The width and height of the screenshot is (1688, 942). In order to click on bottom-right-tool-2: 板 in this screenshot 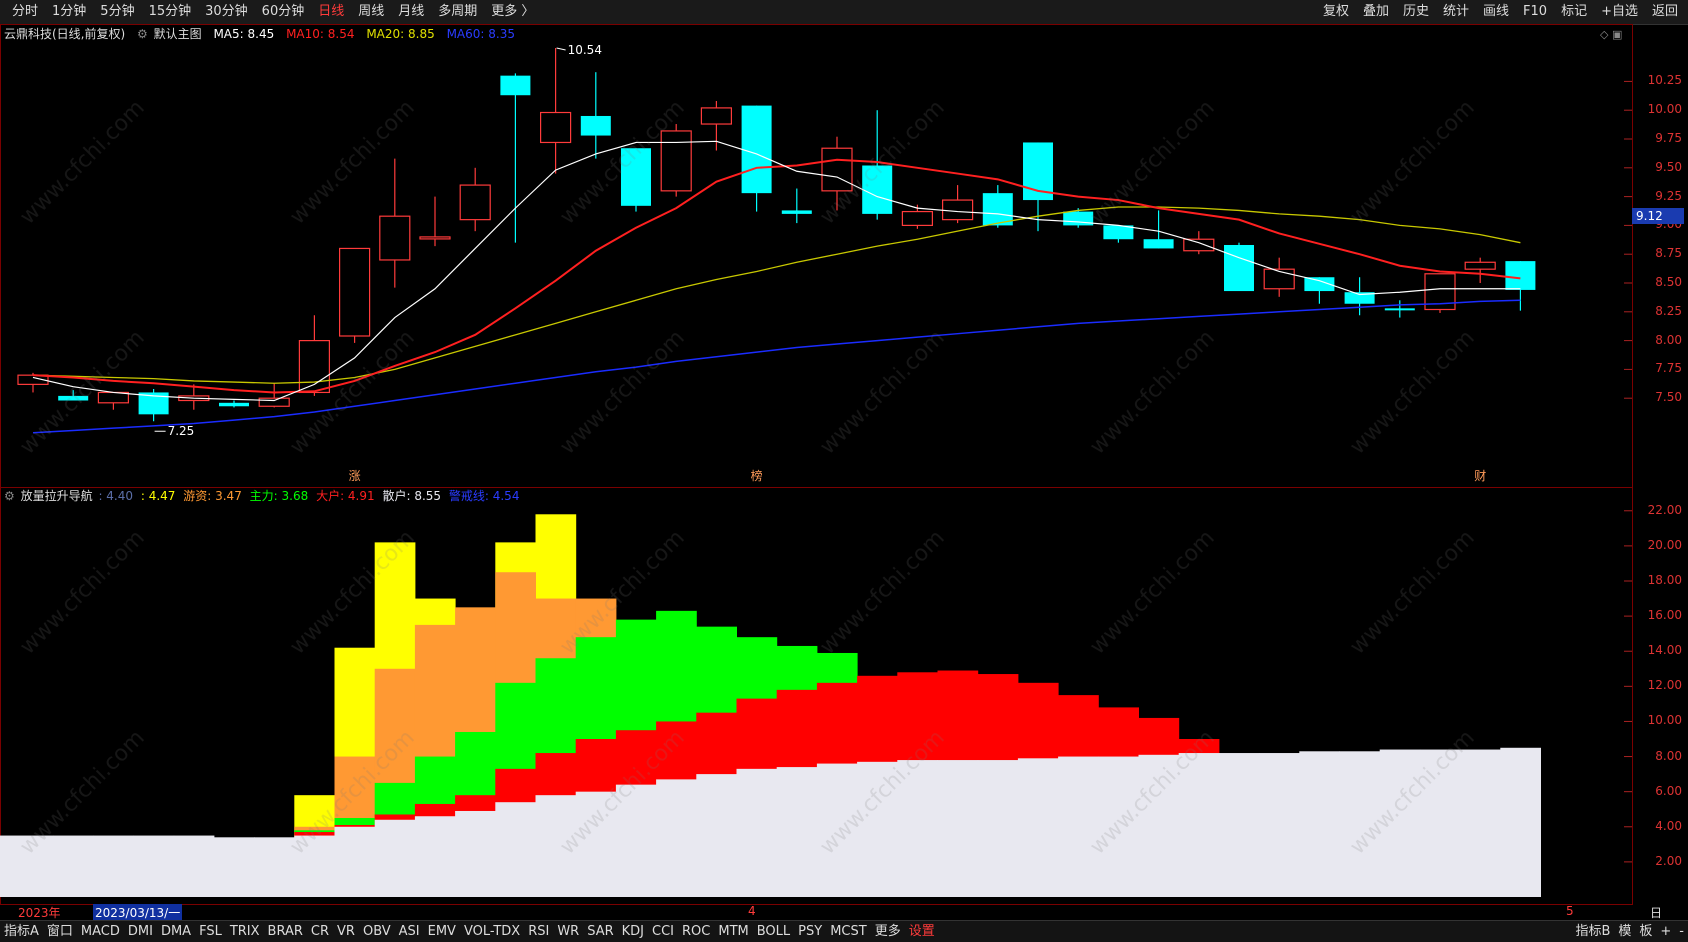, I will do `click(1645, 931)`.